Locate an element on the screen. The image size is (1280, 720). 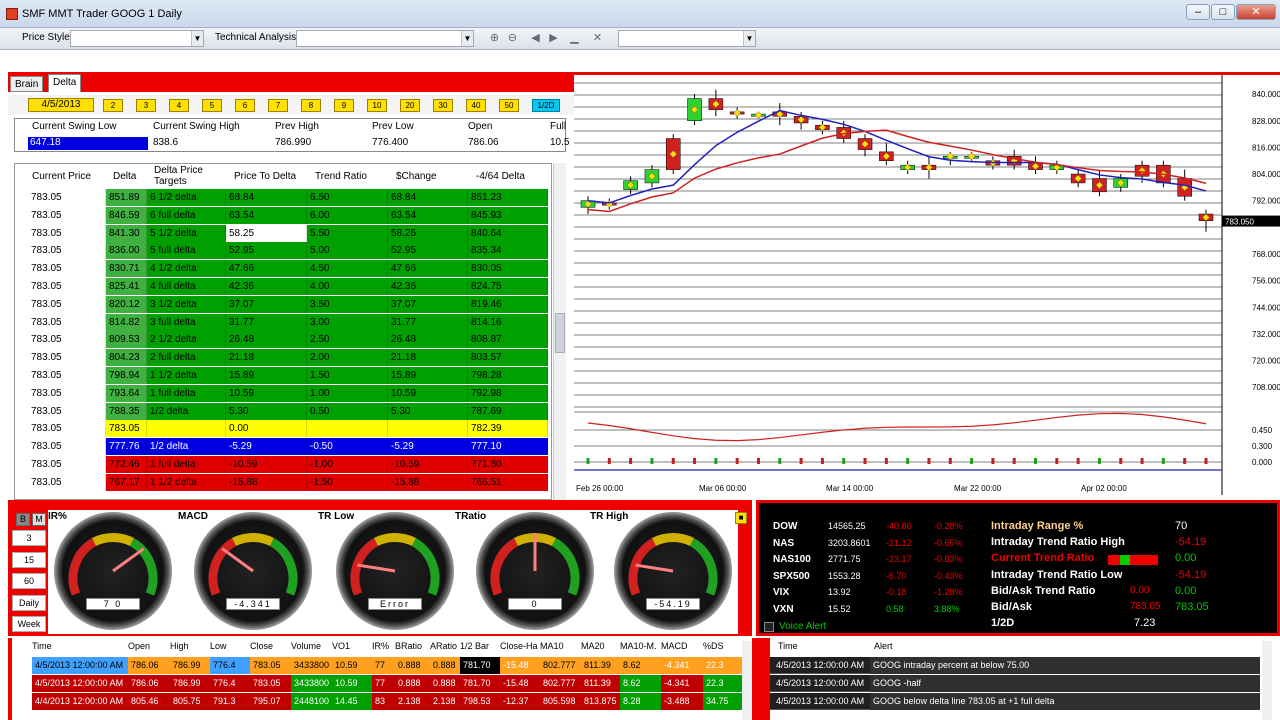
index-value: 15.52 is located at coordinates (839, 608).